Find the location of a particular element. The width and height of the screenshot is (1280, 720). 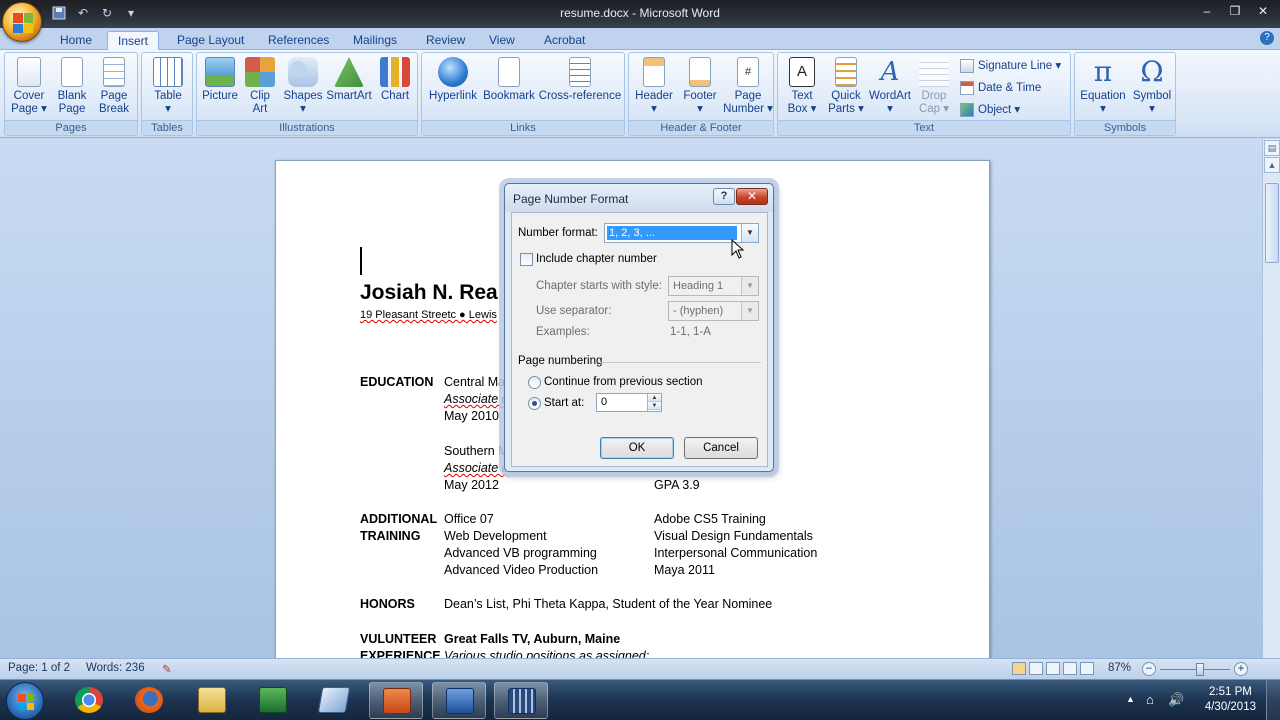

date-time-button: Date & Time is located at coordinates (1000, 88).